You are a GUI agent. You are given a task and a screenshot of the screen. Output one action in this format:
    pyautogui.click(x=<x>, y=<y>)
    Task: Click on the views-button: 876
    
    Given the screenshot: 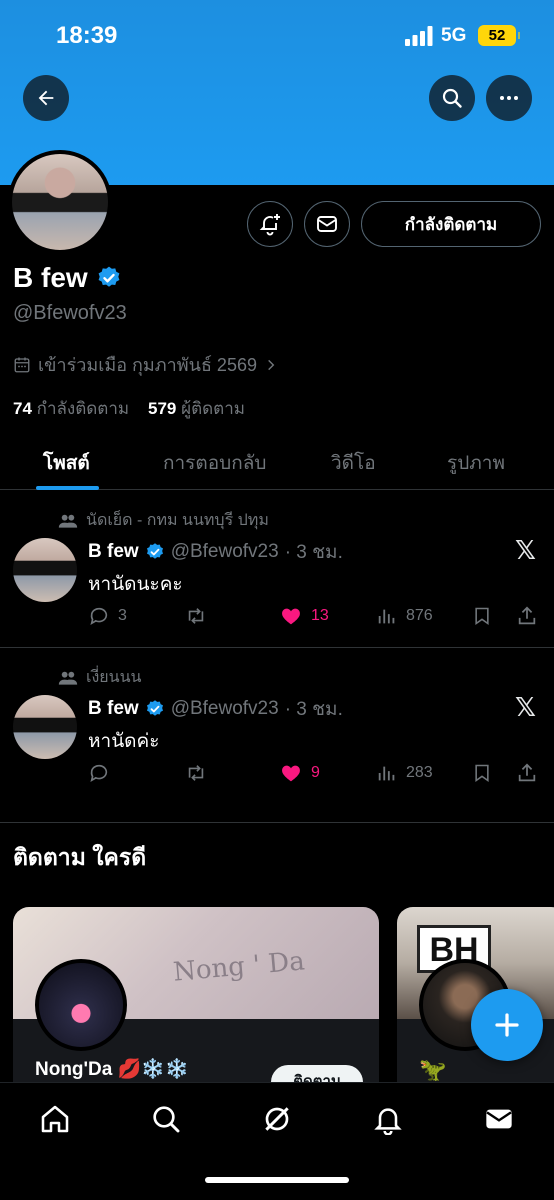 What is the action you would take?
    pyautogui.click(x=404, y=616)
    